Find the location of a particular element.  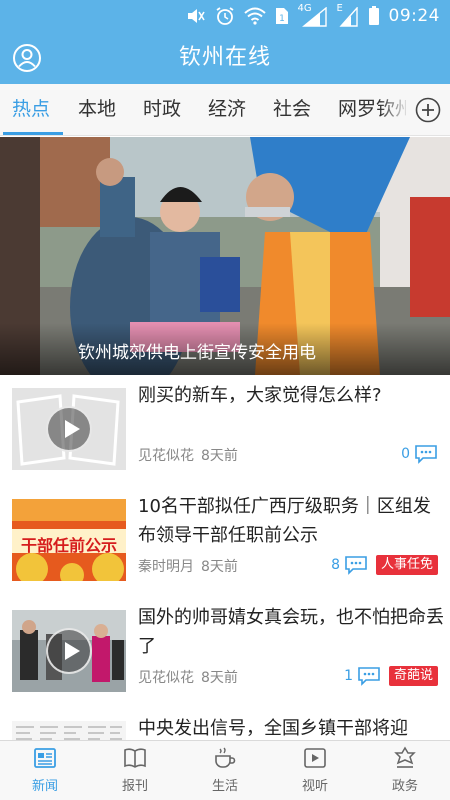

news-meta: 秦时明月 8天前 is located at coordinates (188, 566).